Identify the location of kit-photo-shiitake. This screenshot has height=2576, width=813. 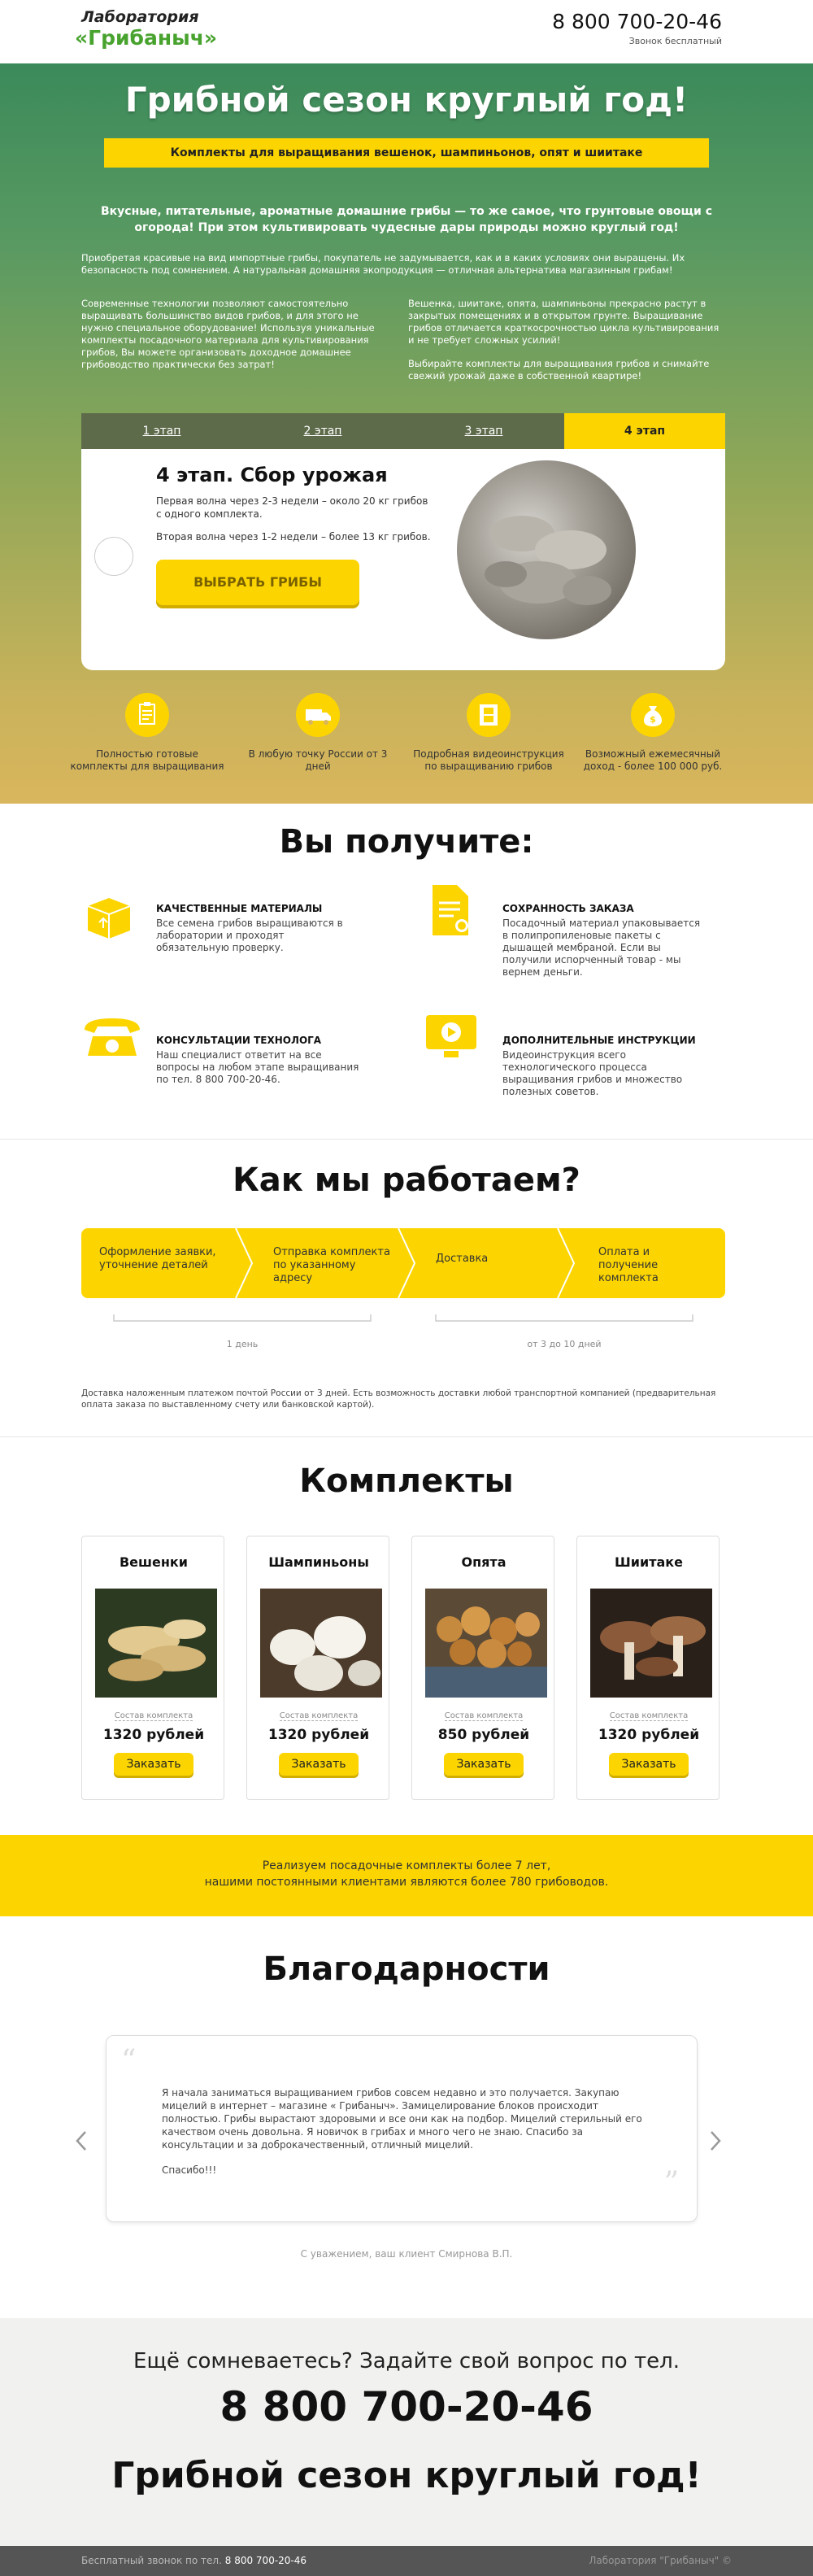
(651, 1643).